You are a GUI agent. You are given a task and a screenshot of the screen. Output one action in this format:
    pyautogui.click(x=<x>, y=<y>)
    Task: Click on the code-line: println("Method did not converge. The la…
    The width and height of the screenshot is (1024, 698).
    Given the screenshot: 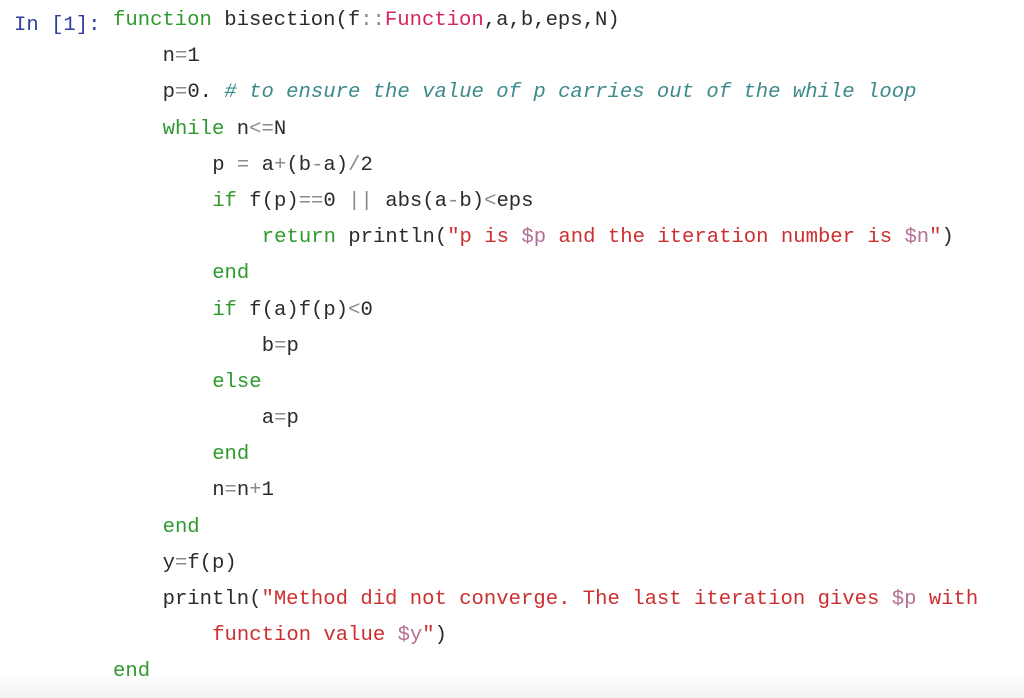 What is the action you would take?
    pyautogui.click(x=489, y=600)
    